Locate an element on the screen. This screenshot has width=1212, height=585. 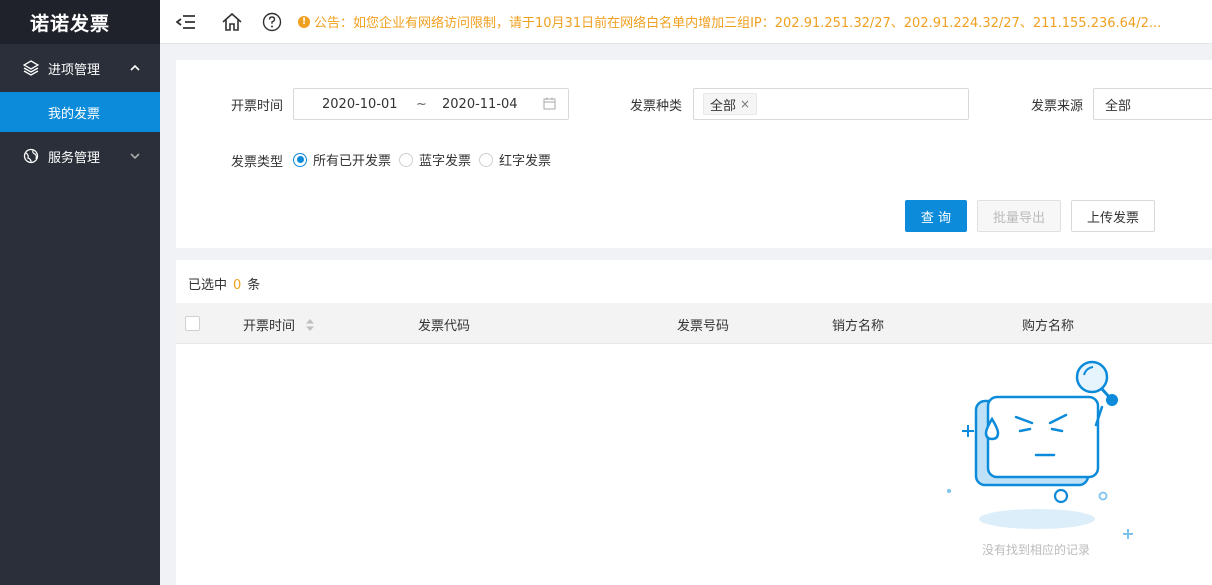
radio-blue-invoices: 蓝字发票 is located at coordinates (435, 159).